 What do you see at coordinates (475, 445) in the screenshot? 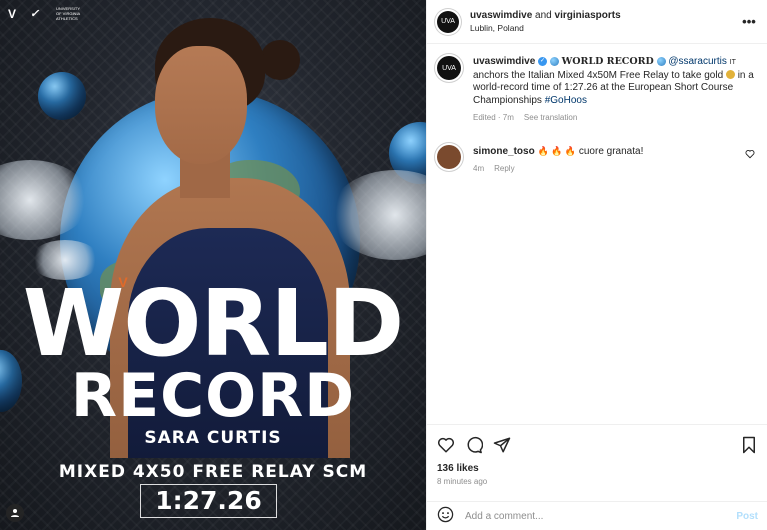
I see `comment-icon` at bounding box center [475, 445].